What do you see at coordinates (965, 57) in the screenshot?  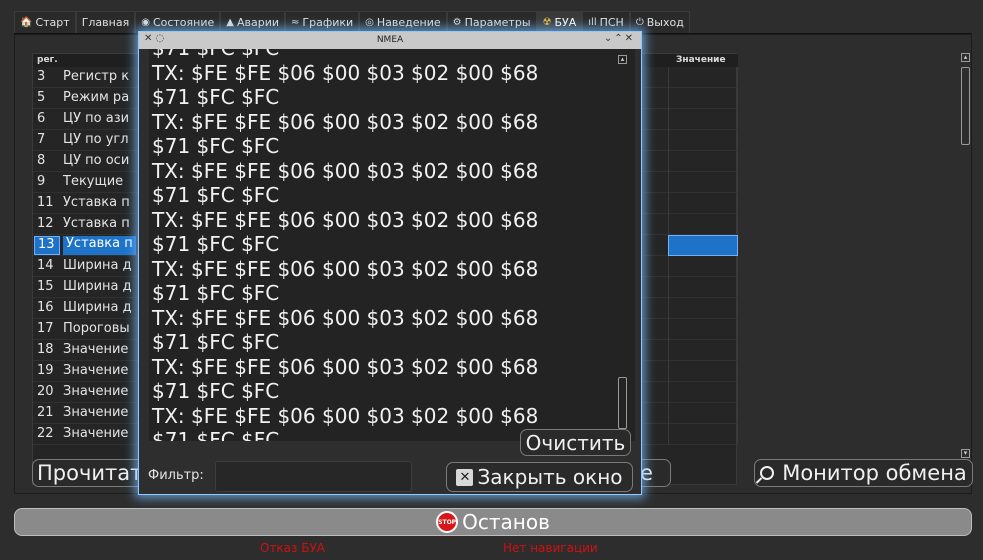 I see `scroll-up-arrow-icon: ▴` at bounding box center [965, 57].